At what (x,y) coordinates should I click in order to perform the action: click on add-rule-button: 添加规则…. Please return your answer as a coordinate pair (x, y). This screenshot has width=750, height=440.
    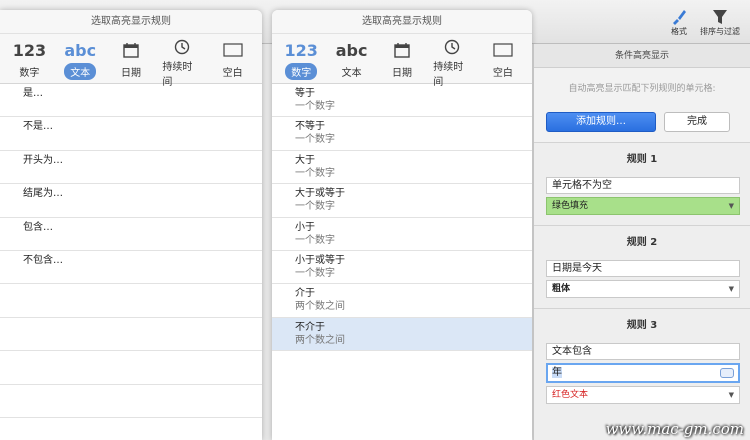
    Looking at the image, I should click on (601, 122).